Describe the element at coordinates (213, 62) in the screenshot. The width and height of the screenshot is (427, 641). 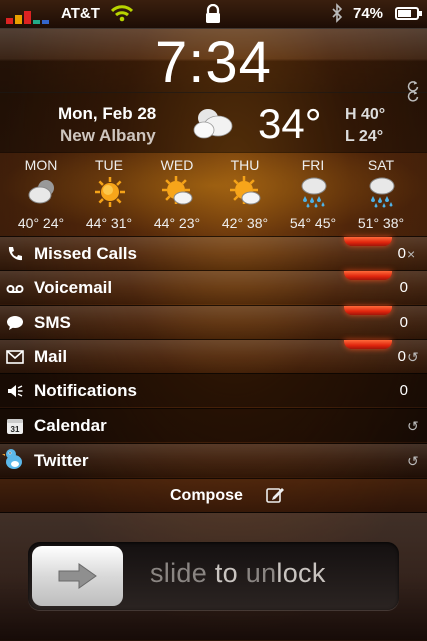
I see `lock-clock: 7:34` at that location.